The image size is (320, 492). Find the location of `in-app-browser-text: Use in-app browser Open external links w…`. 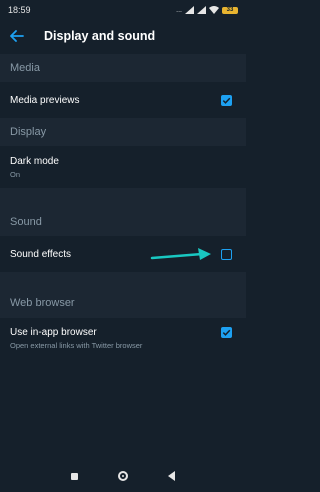

in-app-browser-text: Use in-app browser Open external links w… is located at coordinates (76, 338).